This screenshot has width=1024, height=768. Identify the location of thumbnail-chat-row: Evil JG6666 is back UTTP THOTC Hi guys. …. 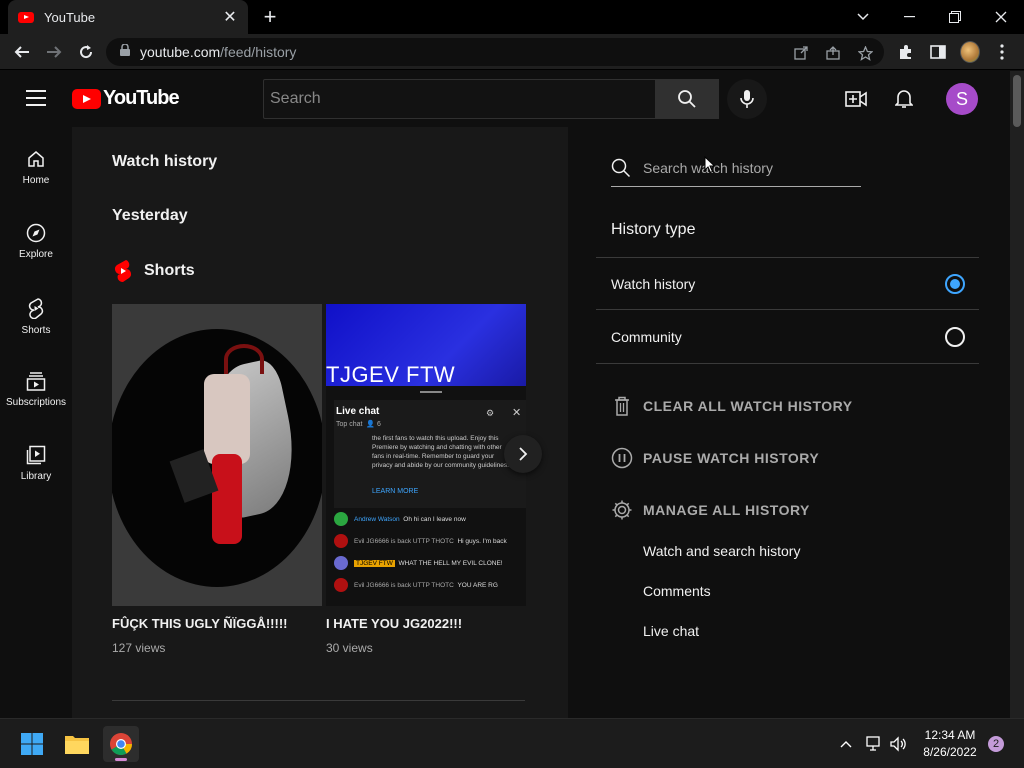
(430, 541).